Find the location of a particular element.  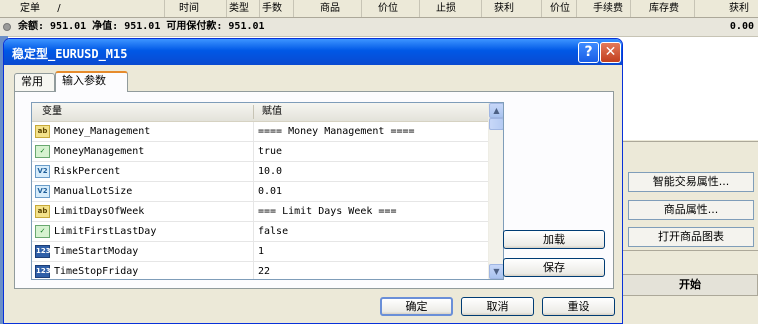

dialog-title: 稳定型_EURUSD_M15 is located at coordinates (70, 54).